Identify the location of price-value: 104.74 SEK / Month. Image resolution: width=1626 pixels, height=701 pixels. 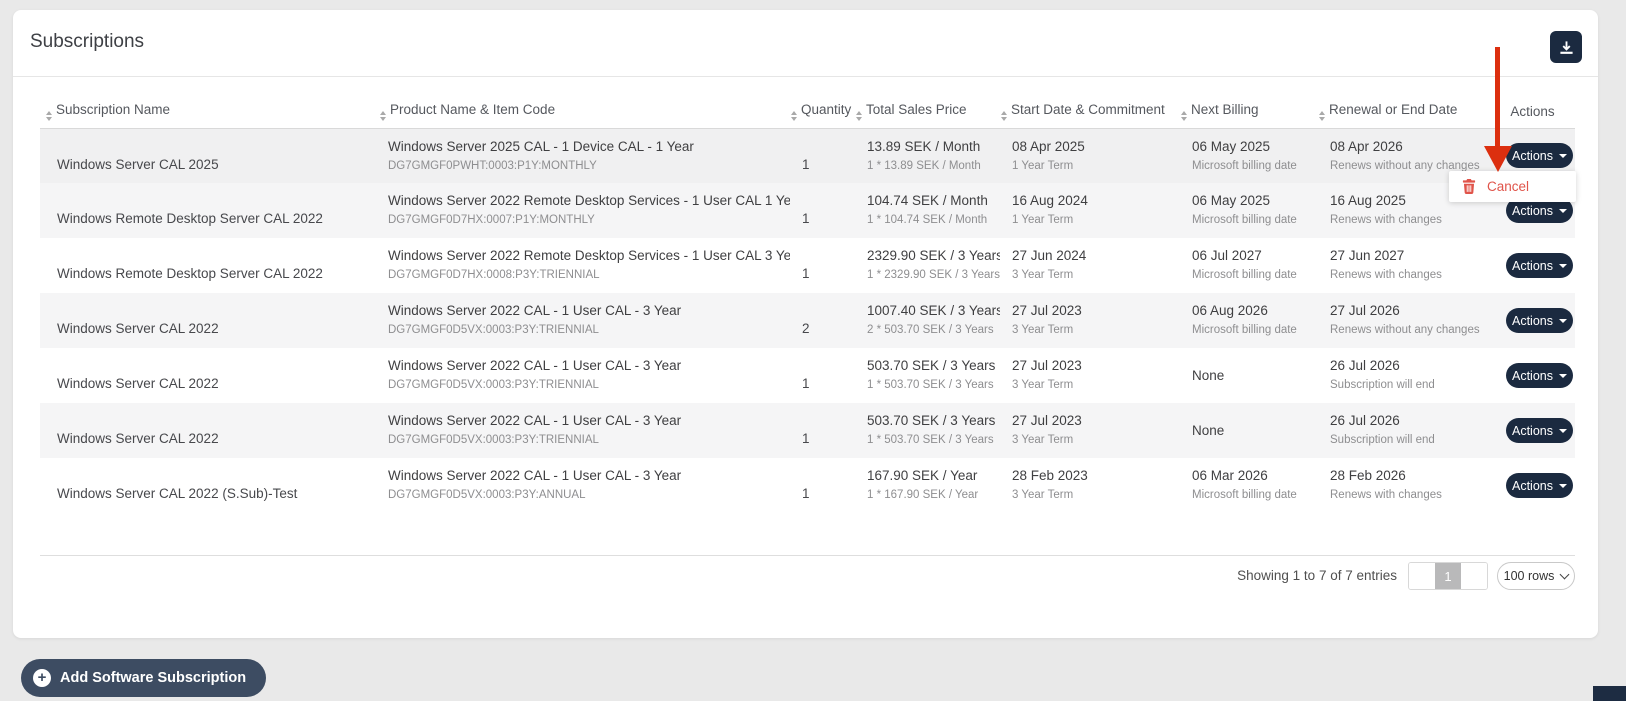
(927, 200).